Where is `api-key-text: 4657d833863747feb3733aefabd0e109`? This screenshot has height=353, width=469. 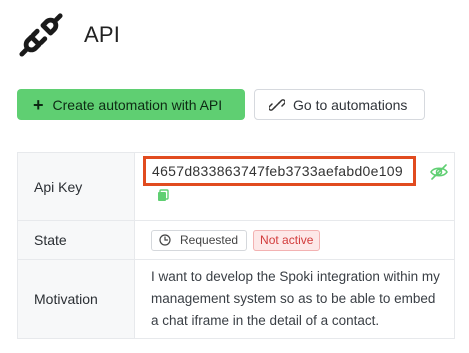 api-key-text: 4657d833863747feb3733aefabd0e109 is located at coordinates (277, 171).